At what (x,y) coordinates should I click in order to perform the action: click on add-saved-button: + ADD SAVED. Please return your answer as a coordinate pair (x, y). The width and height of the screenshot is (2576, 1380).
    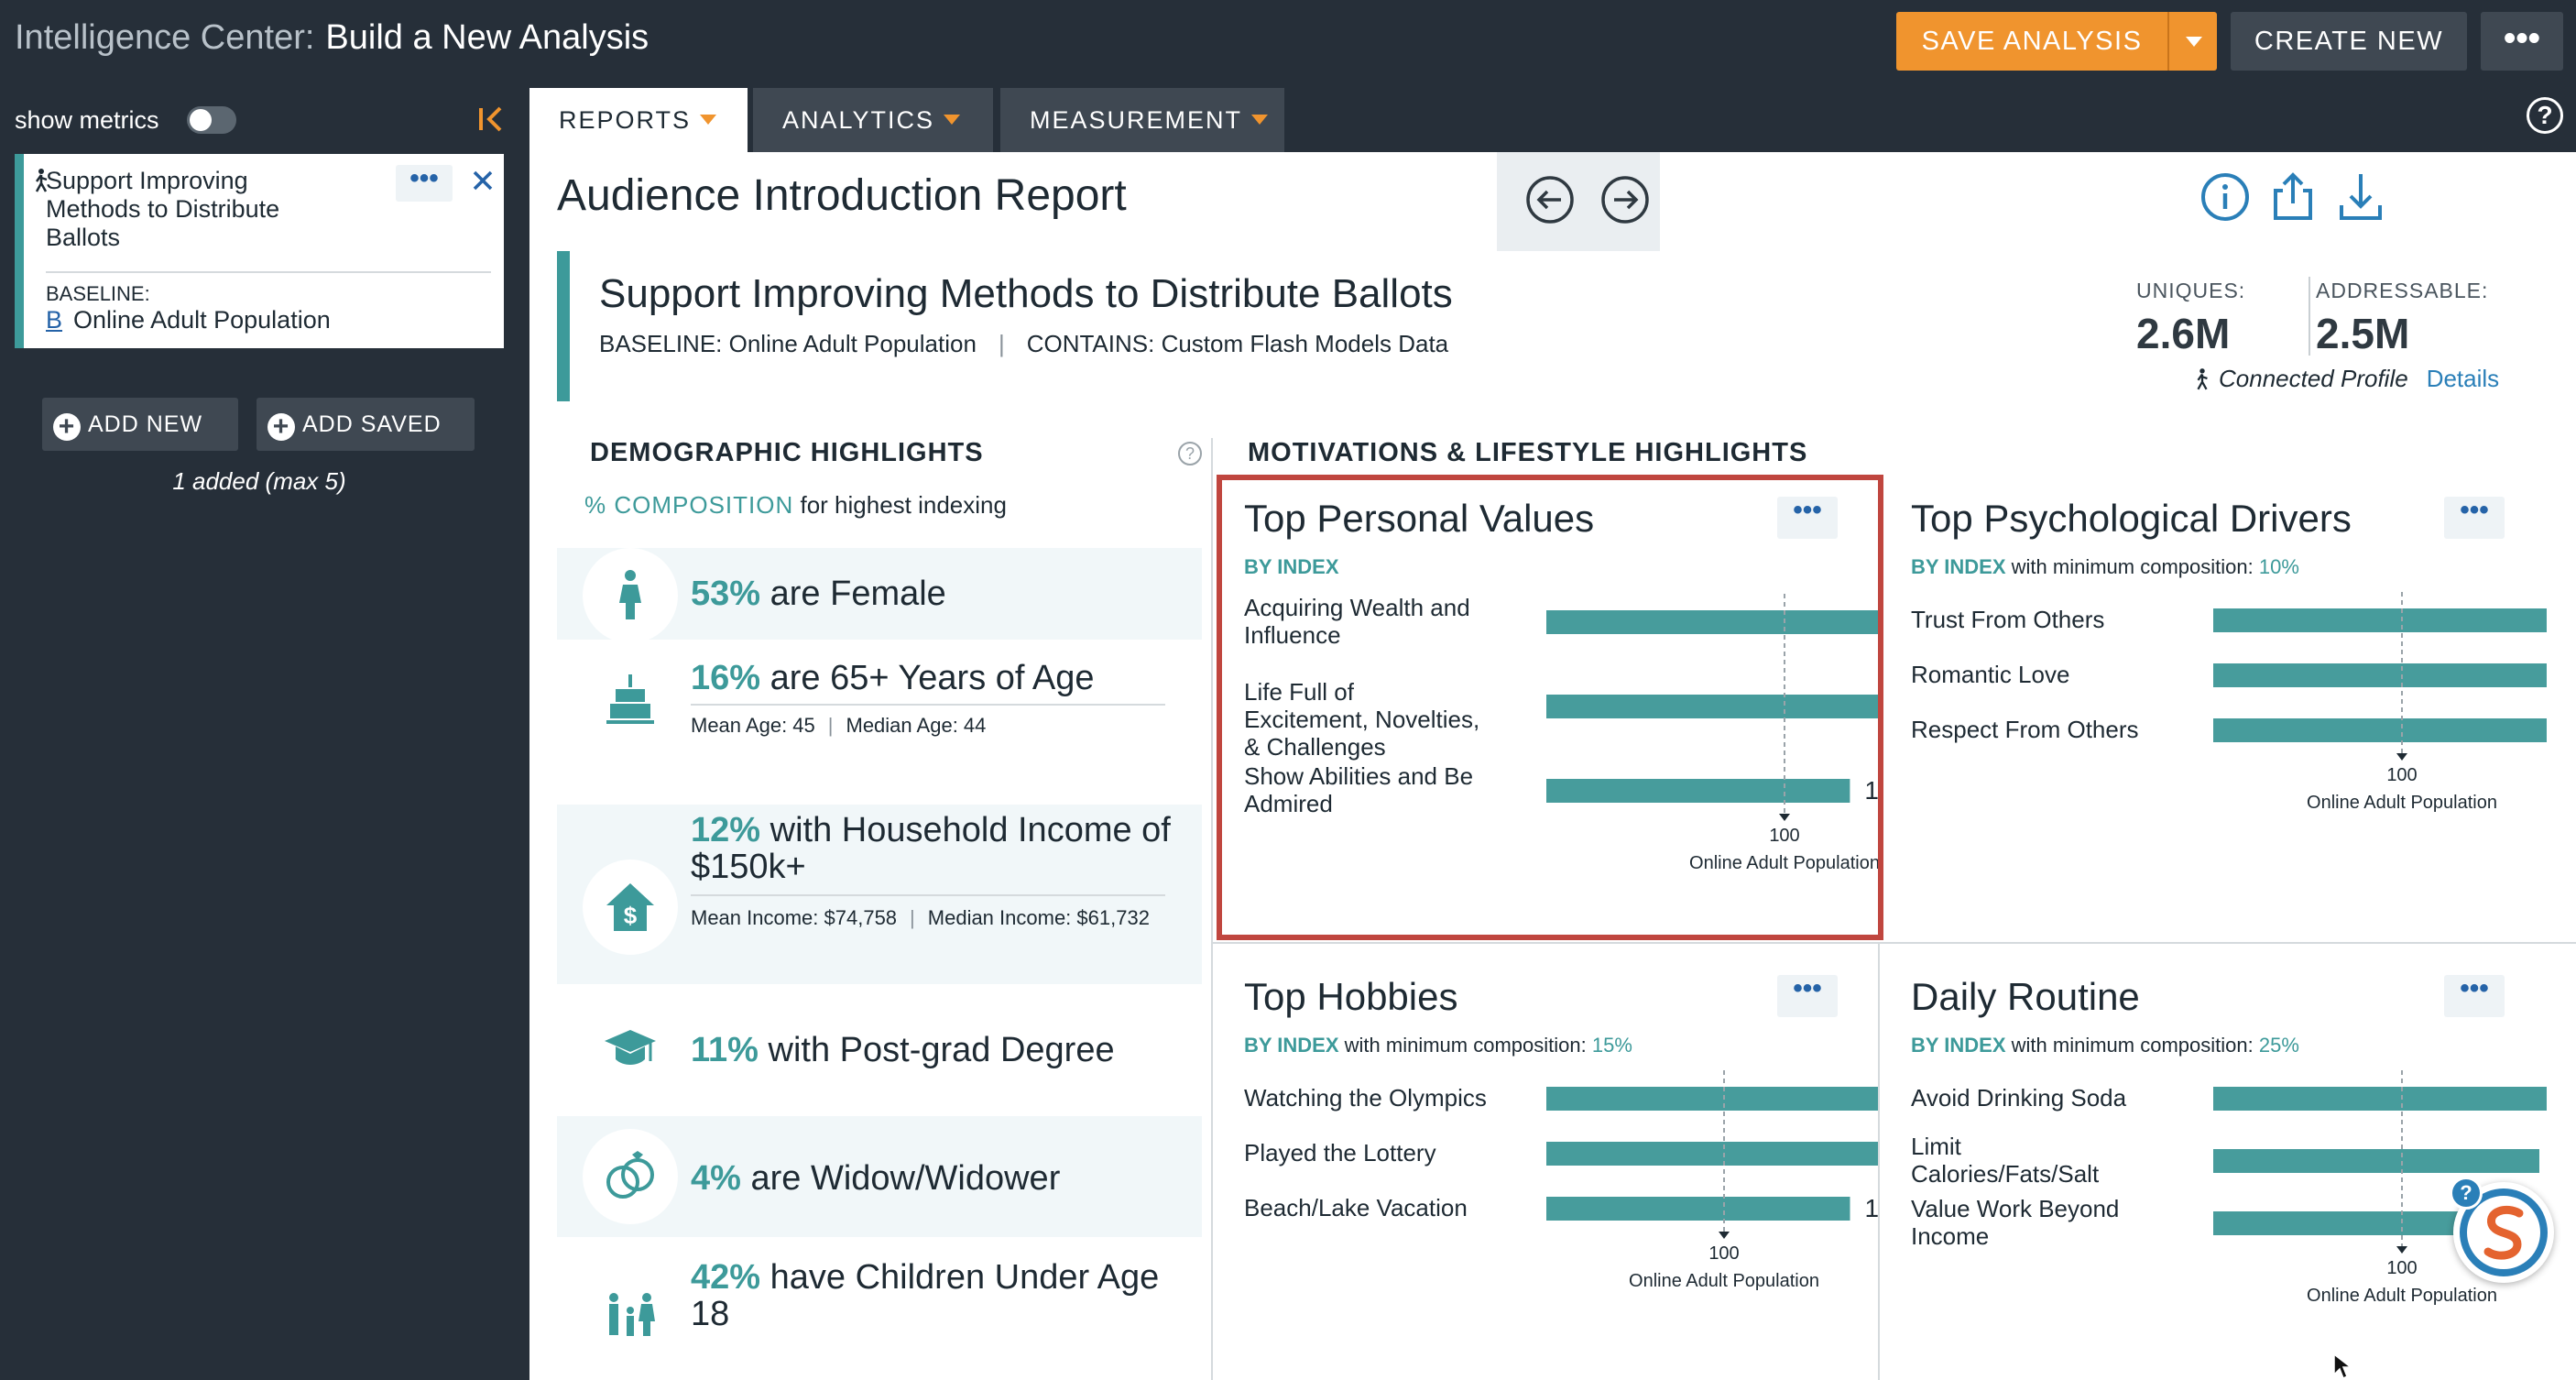
    Looking at the image, I should click on (366, 424).